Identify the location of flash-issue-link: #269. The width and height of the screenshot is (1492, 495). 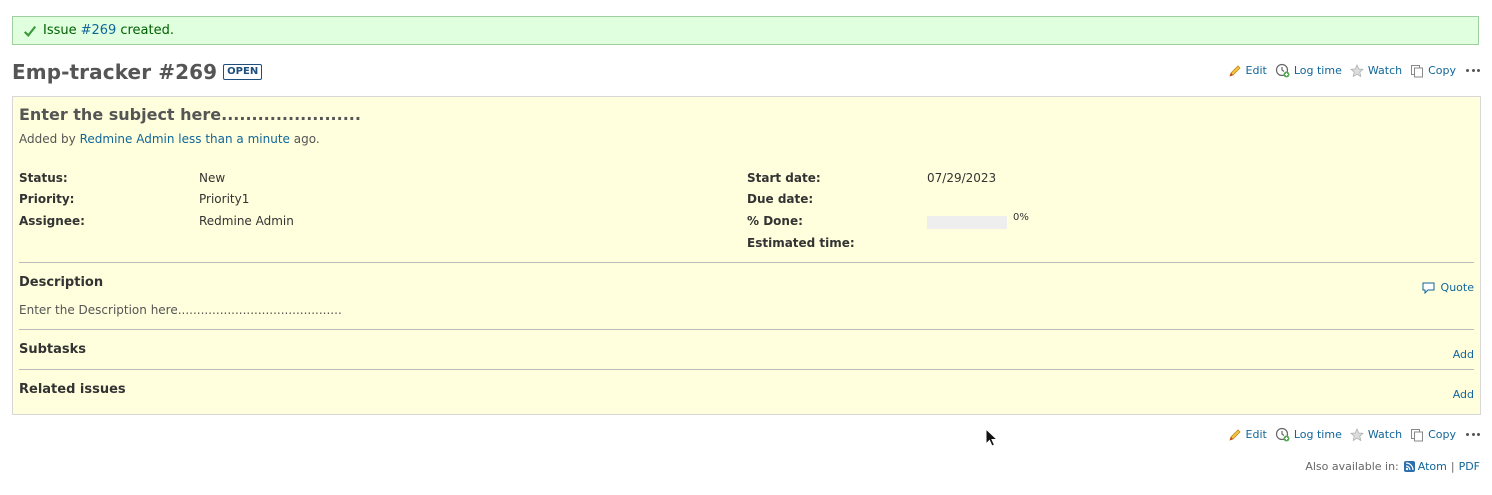
(99, 30).